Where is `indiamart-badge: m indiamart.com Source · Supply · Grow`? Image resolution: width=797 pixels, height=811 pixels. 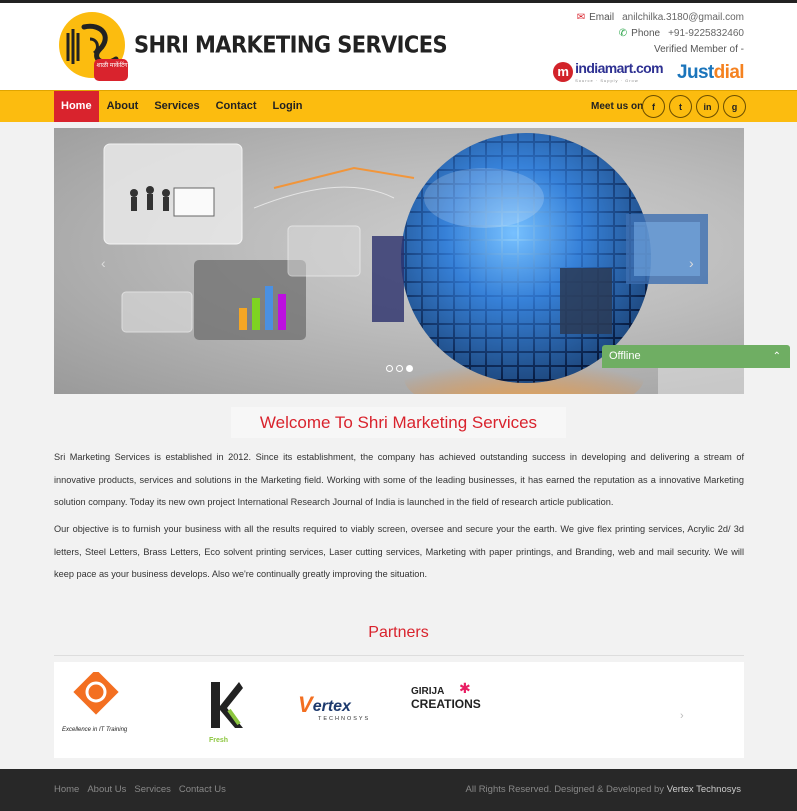 indiamart-badge: m indiamart.com Source · Supply · Grow is located at coordinates (608, 71).